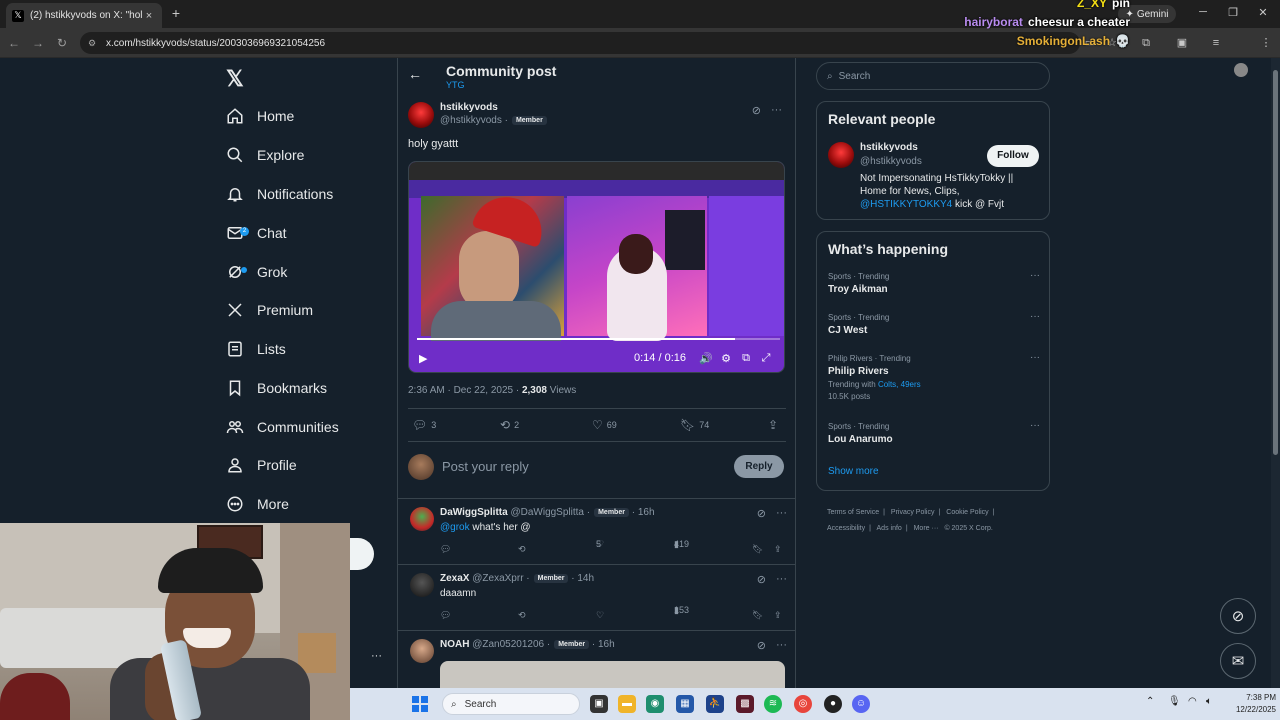 Image resolution: width=1280 pixels, height=720 pixels. What do you see at coordinates (1146, 43) in the screenshot?
I see `extensions-icon: ⧉` at bounding box center [1146, 43].